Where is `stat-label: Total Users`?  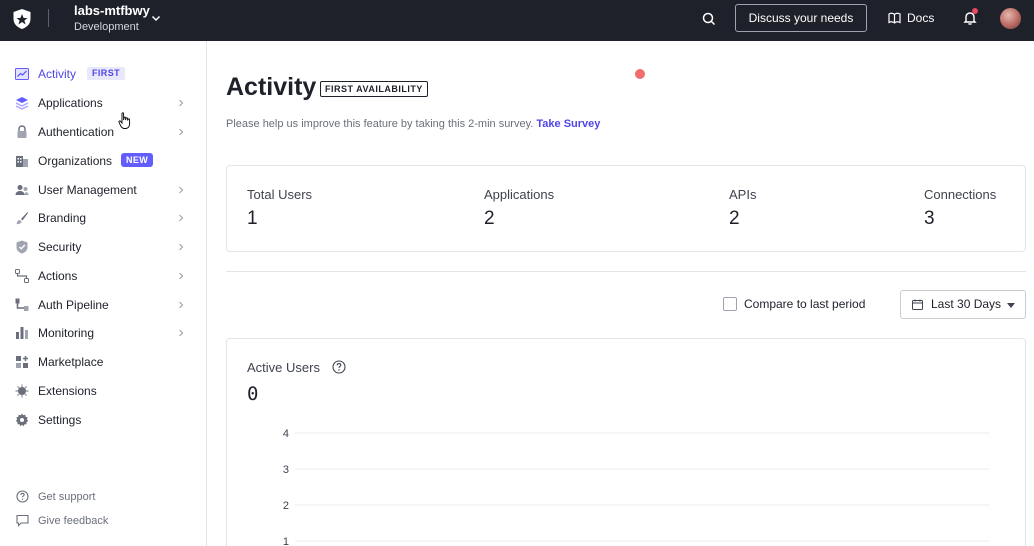 stat-label: Total Users is located at coordinates (280, 194).